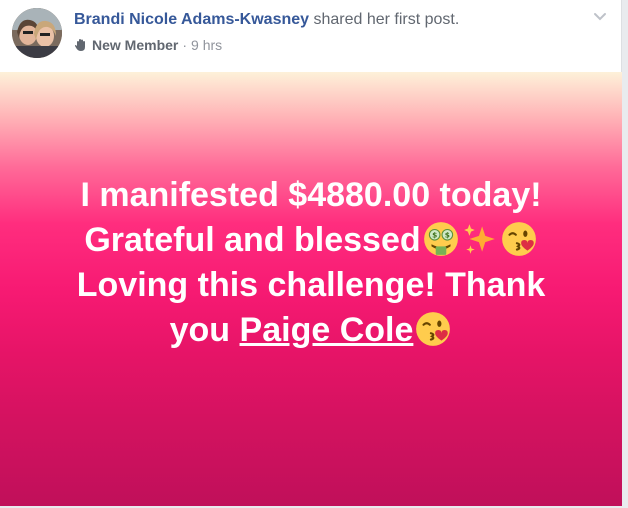  Describe the element at coordinates (252, 240) in the screenshot. I see `post-line-2: Grateful and blessed` at that location.